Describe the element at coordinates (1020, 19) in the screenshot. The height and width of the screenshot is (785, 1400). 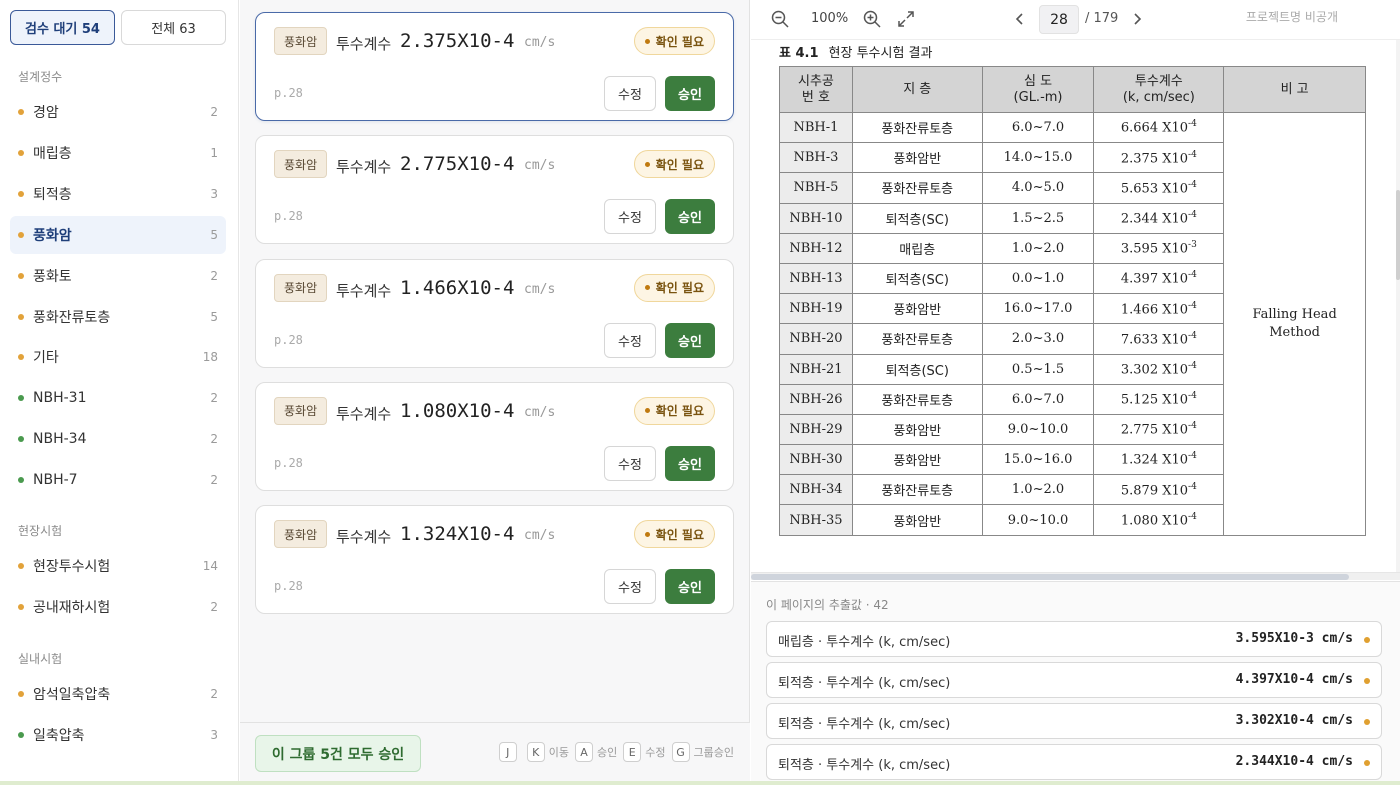
I see `prev-page-icon` at that location.